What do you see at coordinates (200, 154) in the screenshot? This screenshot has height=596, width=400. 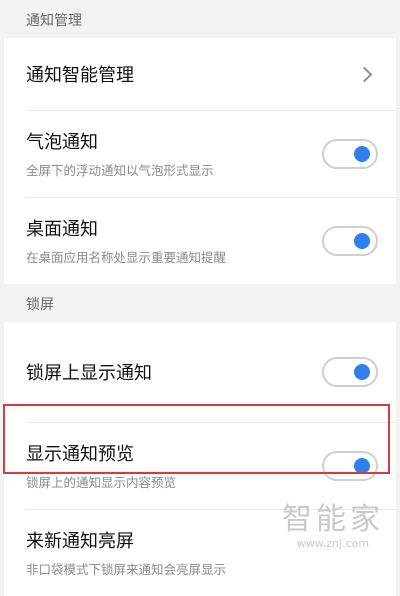 I see `row-bubble-notification: 气泡通知 全屏下的浮动通知以气泡形式显示` at bounding box center [200, 154].